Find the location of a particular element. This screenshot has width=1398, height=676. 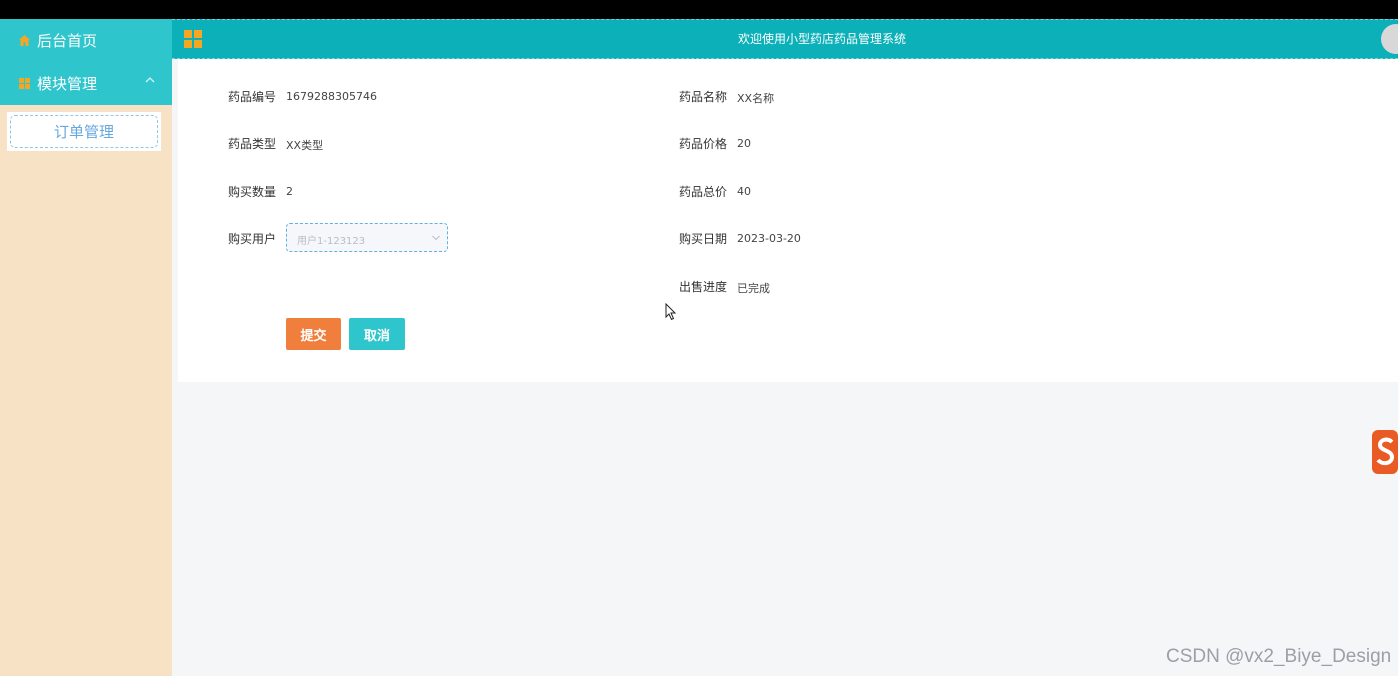

sidebar-item-home: 后台首页 is located at coordinates (86, 40).